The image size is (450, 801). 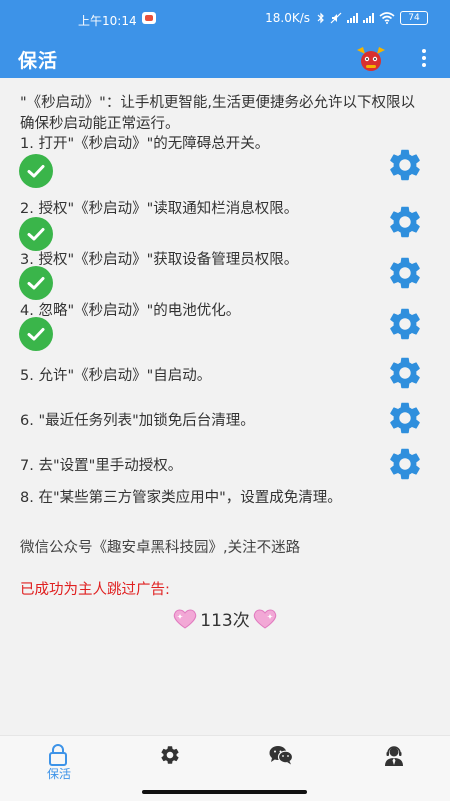 What do you see at coordinates (424, 58) in the screenshot?
I see `more-vert-icon` at bounding box center [424, 58].